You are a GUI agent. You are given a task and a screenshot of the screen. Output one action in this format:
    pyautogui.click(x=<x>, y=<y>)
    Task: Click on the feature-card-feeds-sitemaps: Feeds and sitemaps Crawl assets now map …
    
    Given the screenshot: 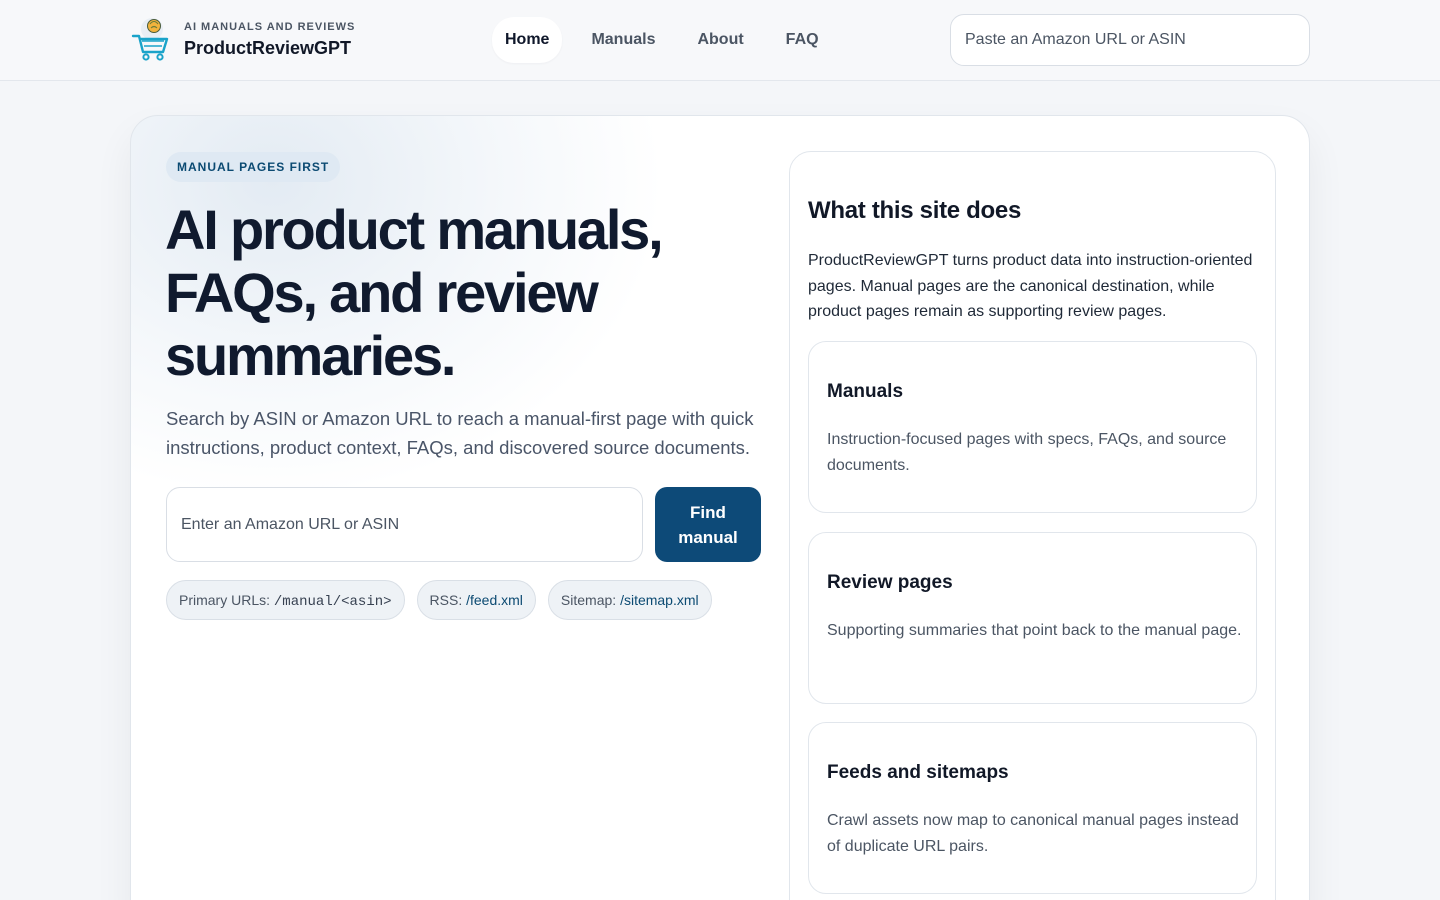 What is the action you would take?
    pyautogui.click(x=1032, y=808)
    